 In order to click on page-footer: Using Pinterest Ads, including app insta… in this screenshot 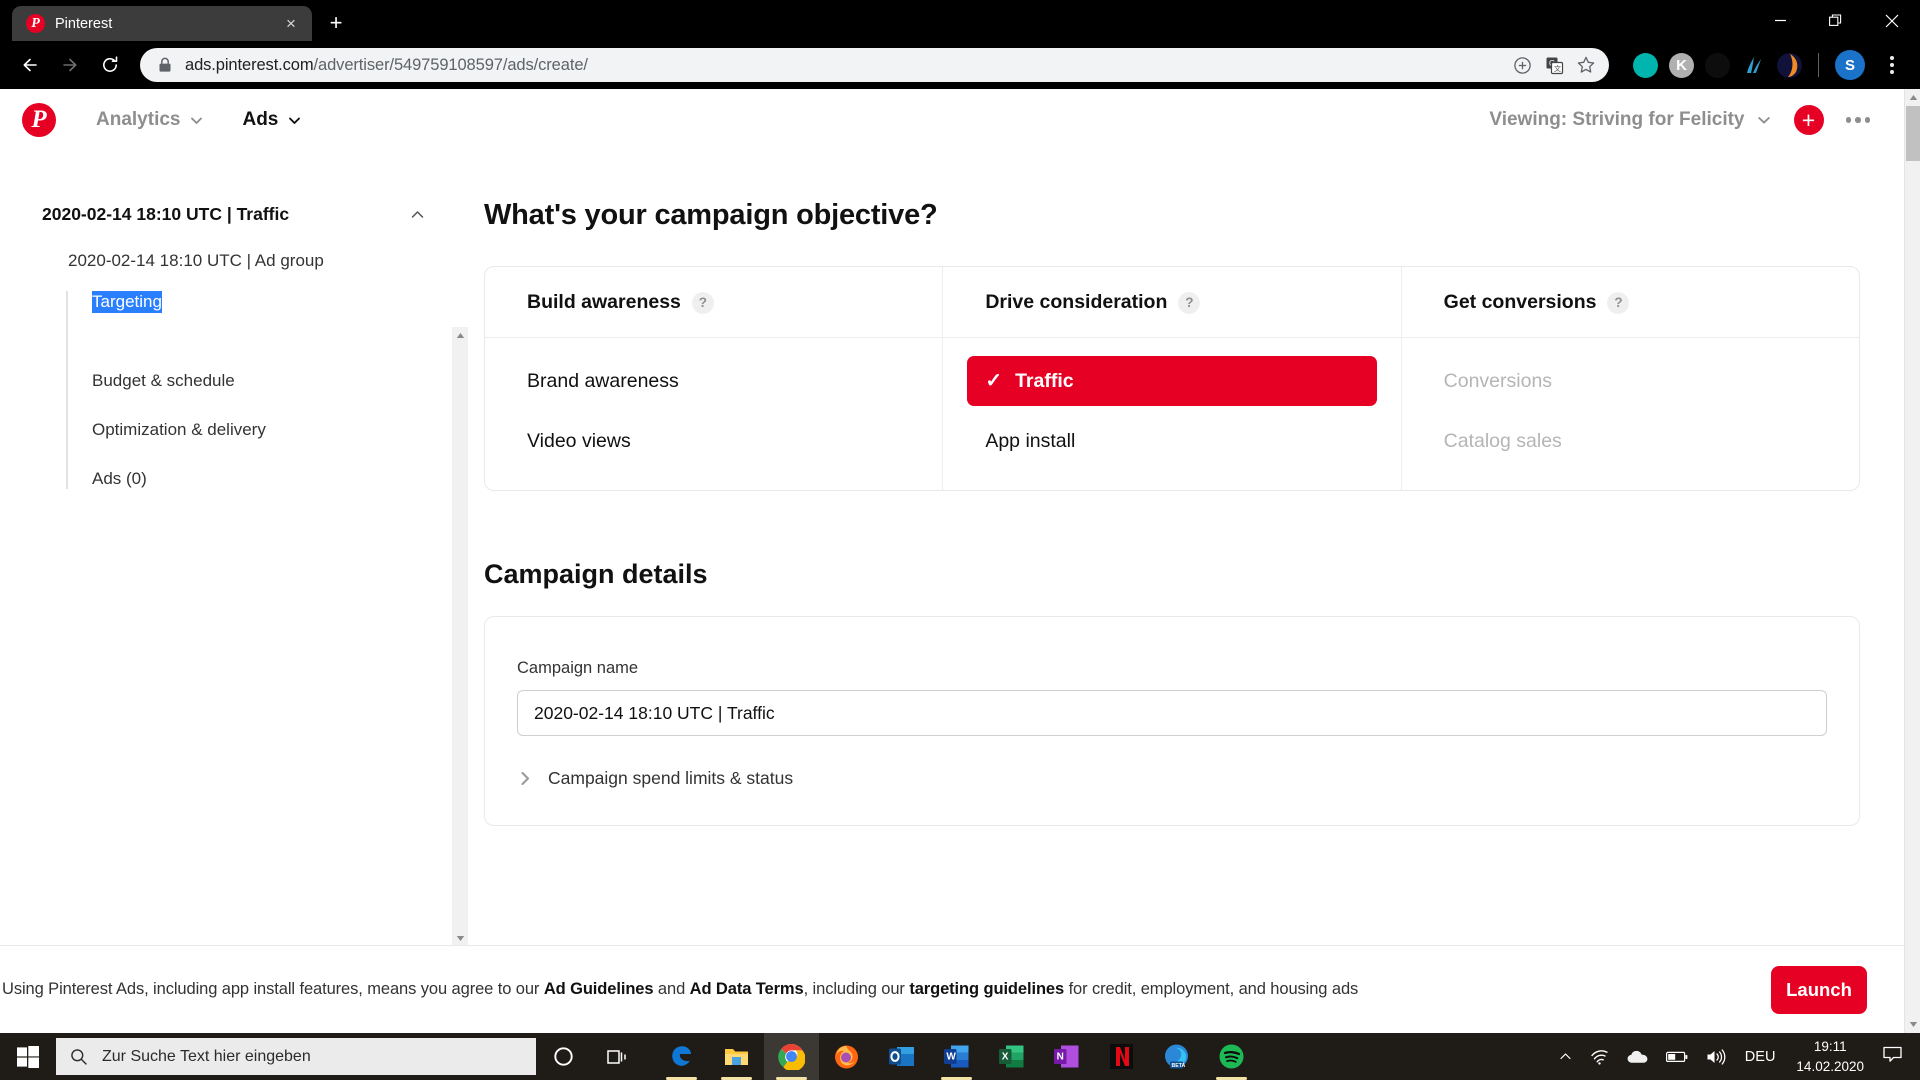, I will do `click(952, 989)`.